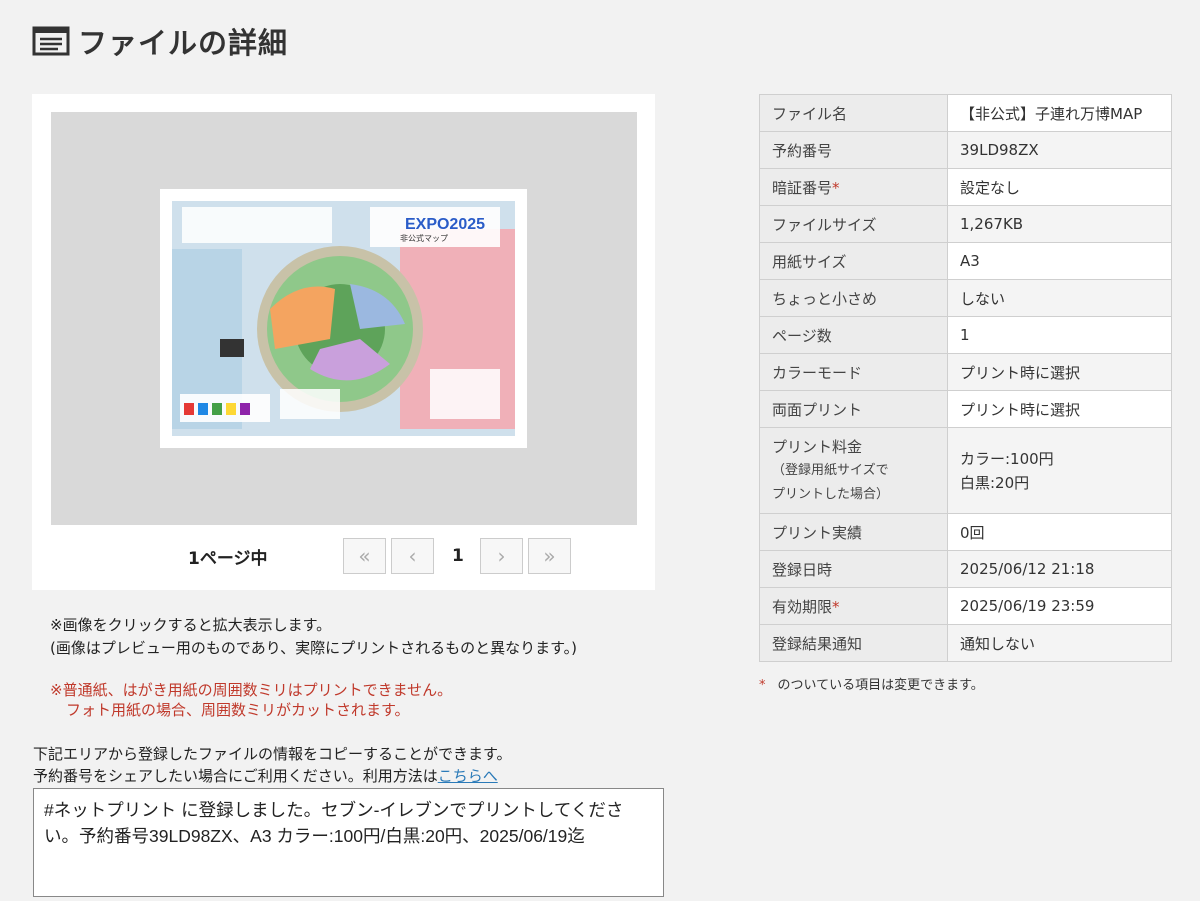  What do you see at coordinates (1059, 150) in the screenshot?
I see `reservation-no-value: 39LD98ZX` at bounding box center [1059, 150].